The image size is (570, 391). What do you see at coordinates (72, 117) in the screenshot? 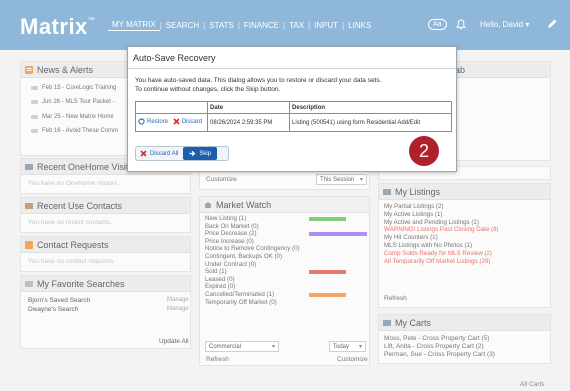
I see `news-item: Mar 25 - New Matrix Home` at bounding box center [72, 117].